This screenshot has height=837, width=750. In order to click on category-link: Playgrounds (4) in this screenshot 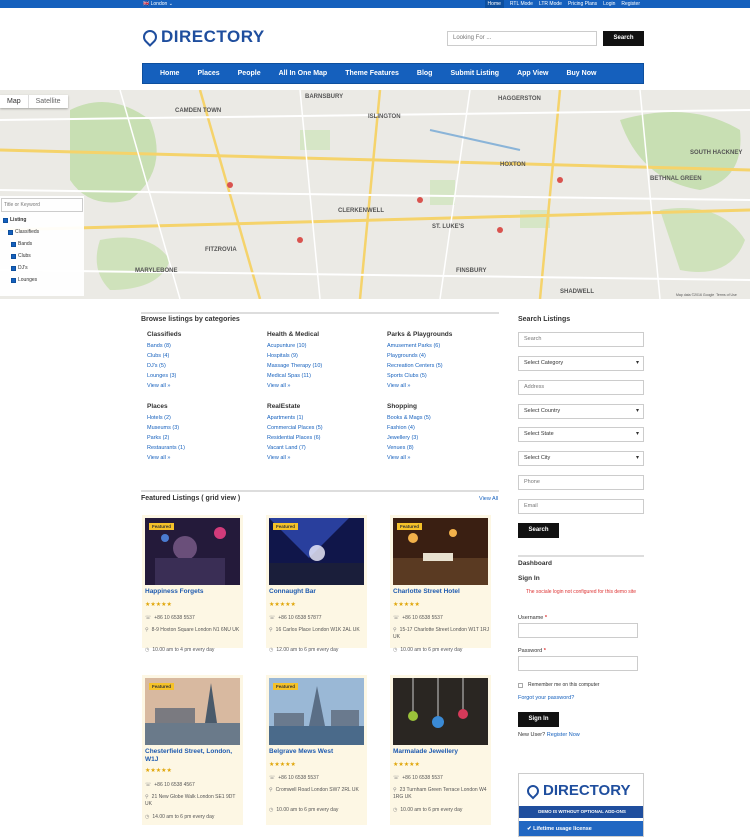, I will do `click(419, 356)`.